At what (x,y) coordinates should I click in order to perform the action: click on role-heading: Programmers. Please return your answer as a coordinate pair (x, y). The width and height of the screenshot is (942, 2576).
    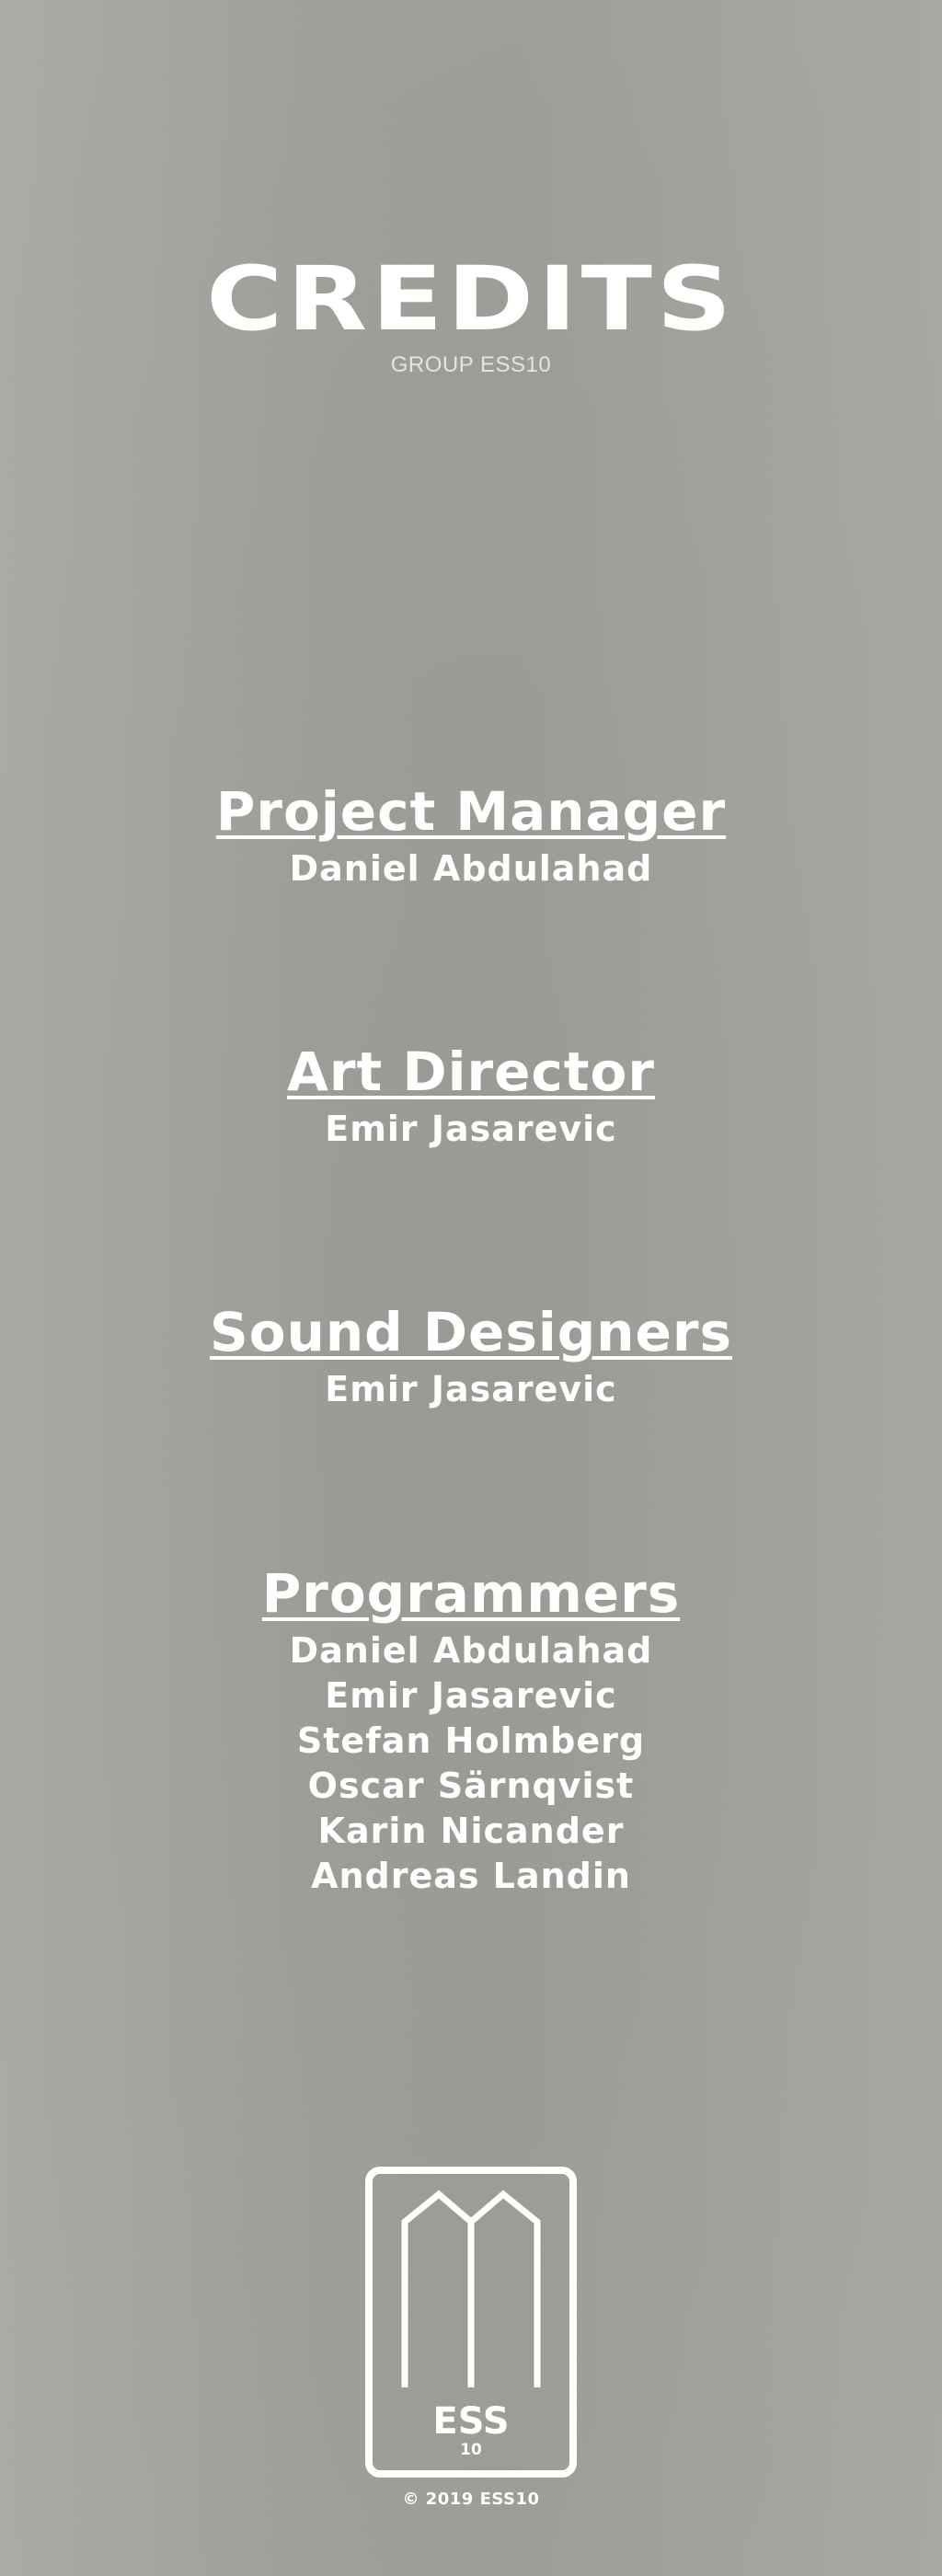
    Looking at the image, I should click on (471, 1593).